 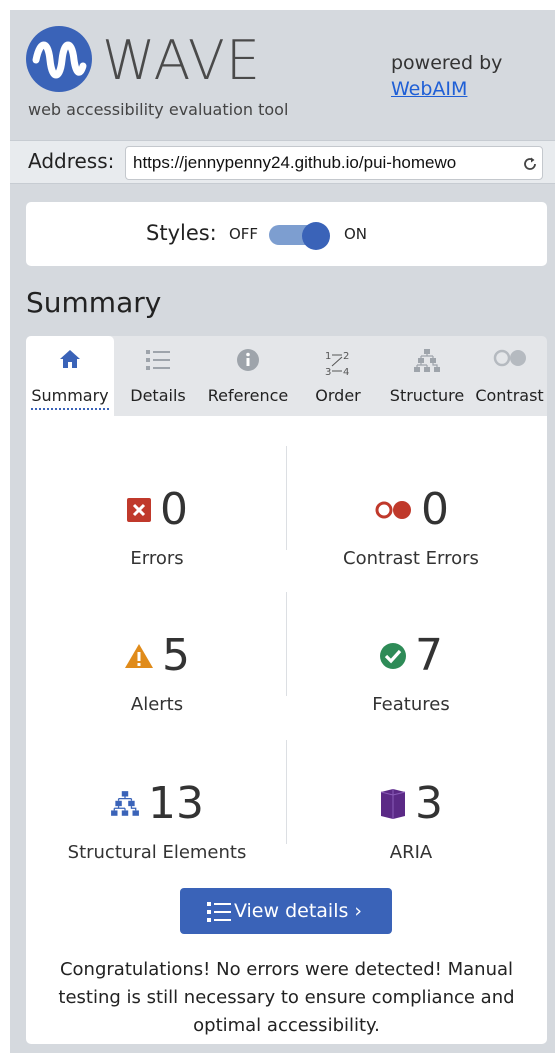 What do you see at coordinates (427, 376) in the screenshot?
I see `tab-structure: Structure` at bounding box center [427, 376].